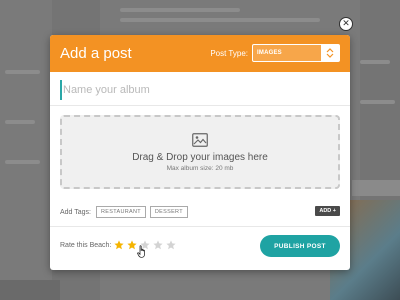 Image resolution: width=400 pixels, height=300 pixels. Describe the element at coordinates (229, 53) in the screenshot. I see `post-type-label: Post Type:` at that location.